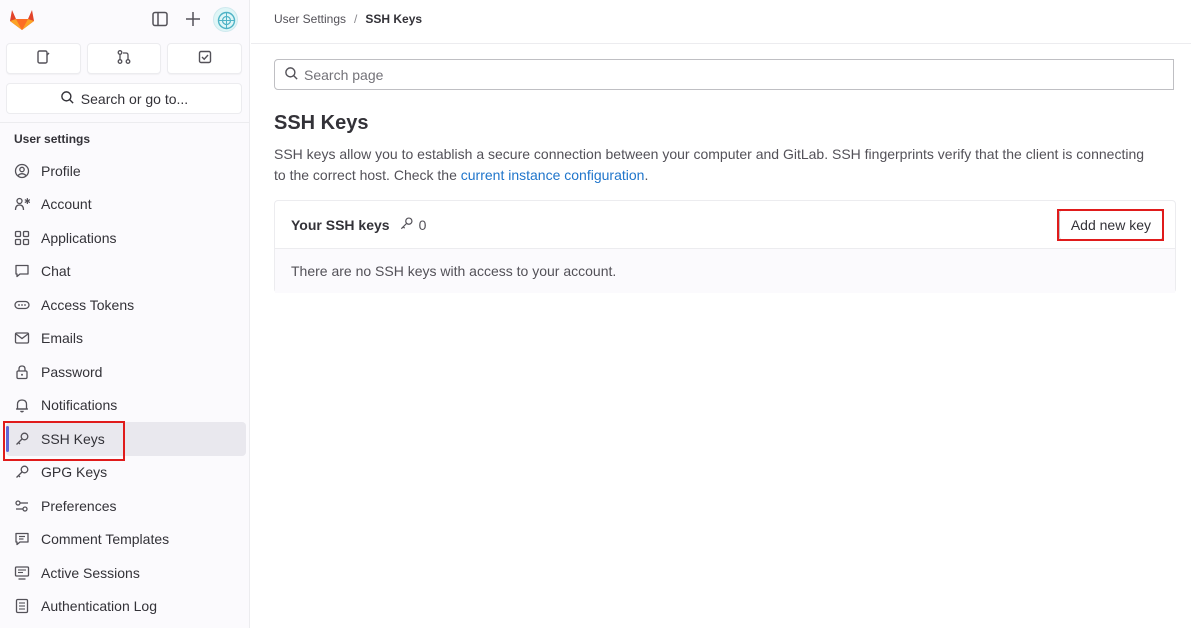 This screenshot has width=1191, height=628. Describe the element at coordinates (125, 20) in the screenshot. I see `sidebar-top-bar` at that location.